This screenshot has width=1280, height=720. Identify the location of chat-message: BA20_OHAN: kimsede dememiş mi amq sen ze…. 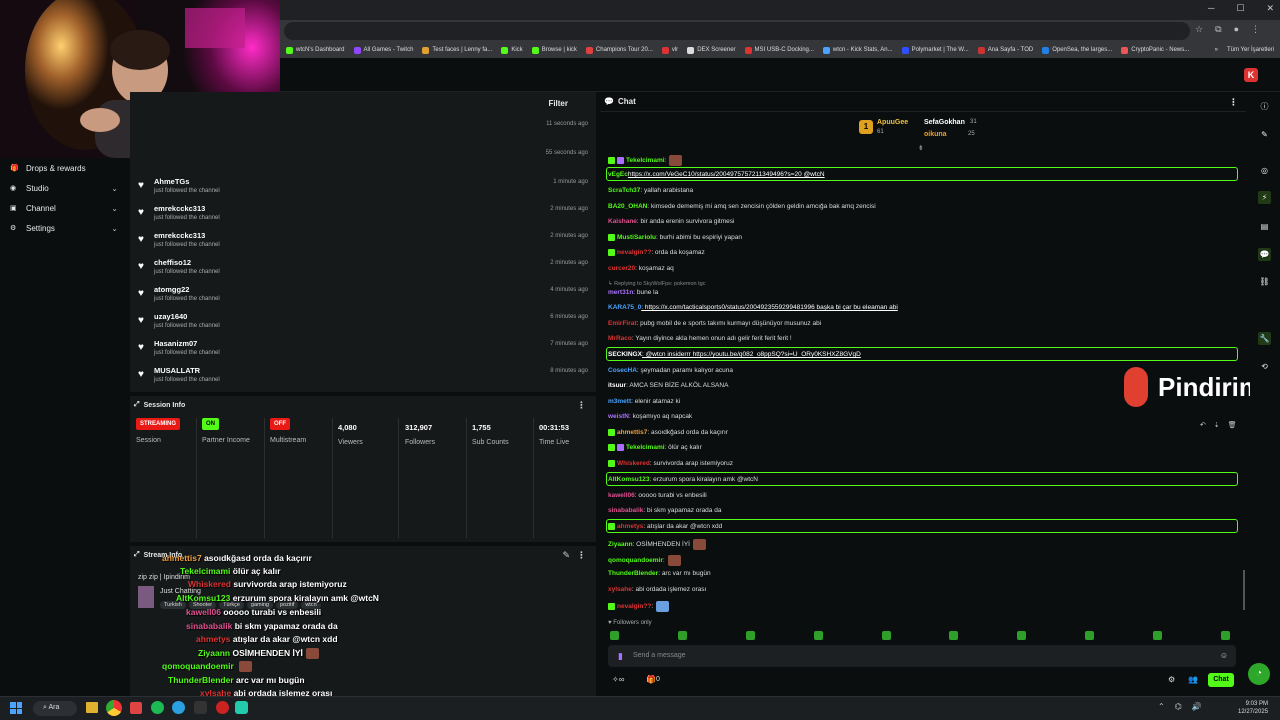
(742, 206).